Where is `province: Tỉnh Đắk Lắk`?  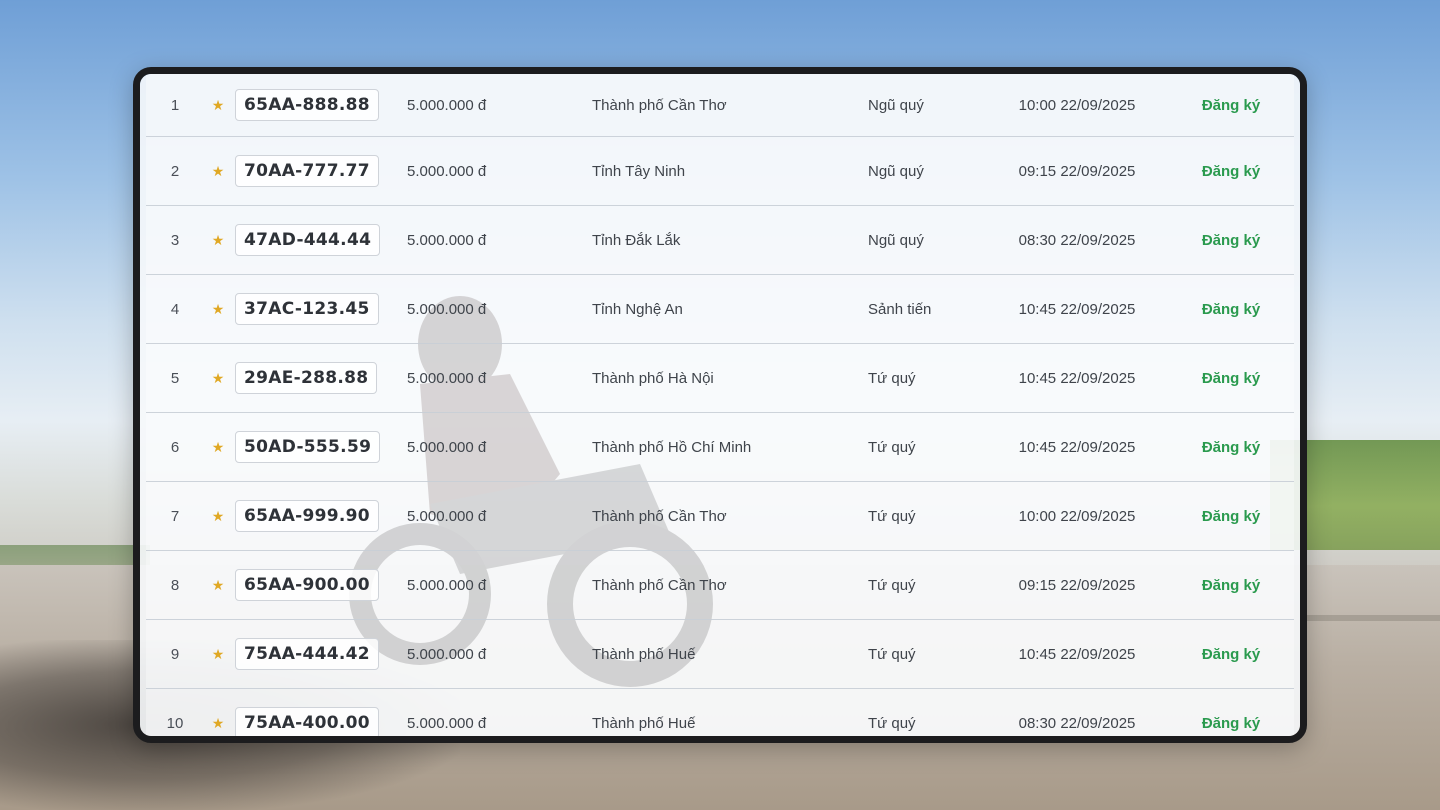 province: Tỉnh Đắk Lắk is located at coordinates (636, 240).